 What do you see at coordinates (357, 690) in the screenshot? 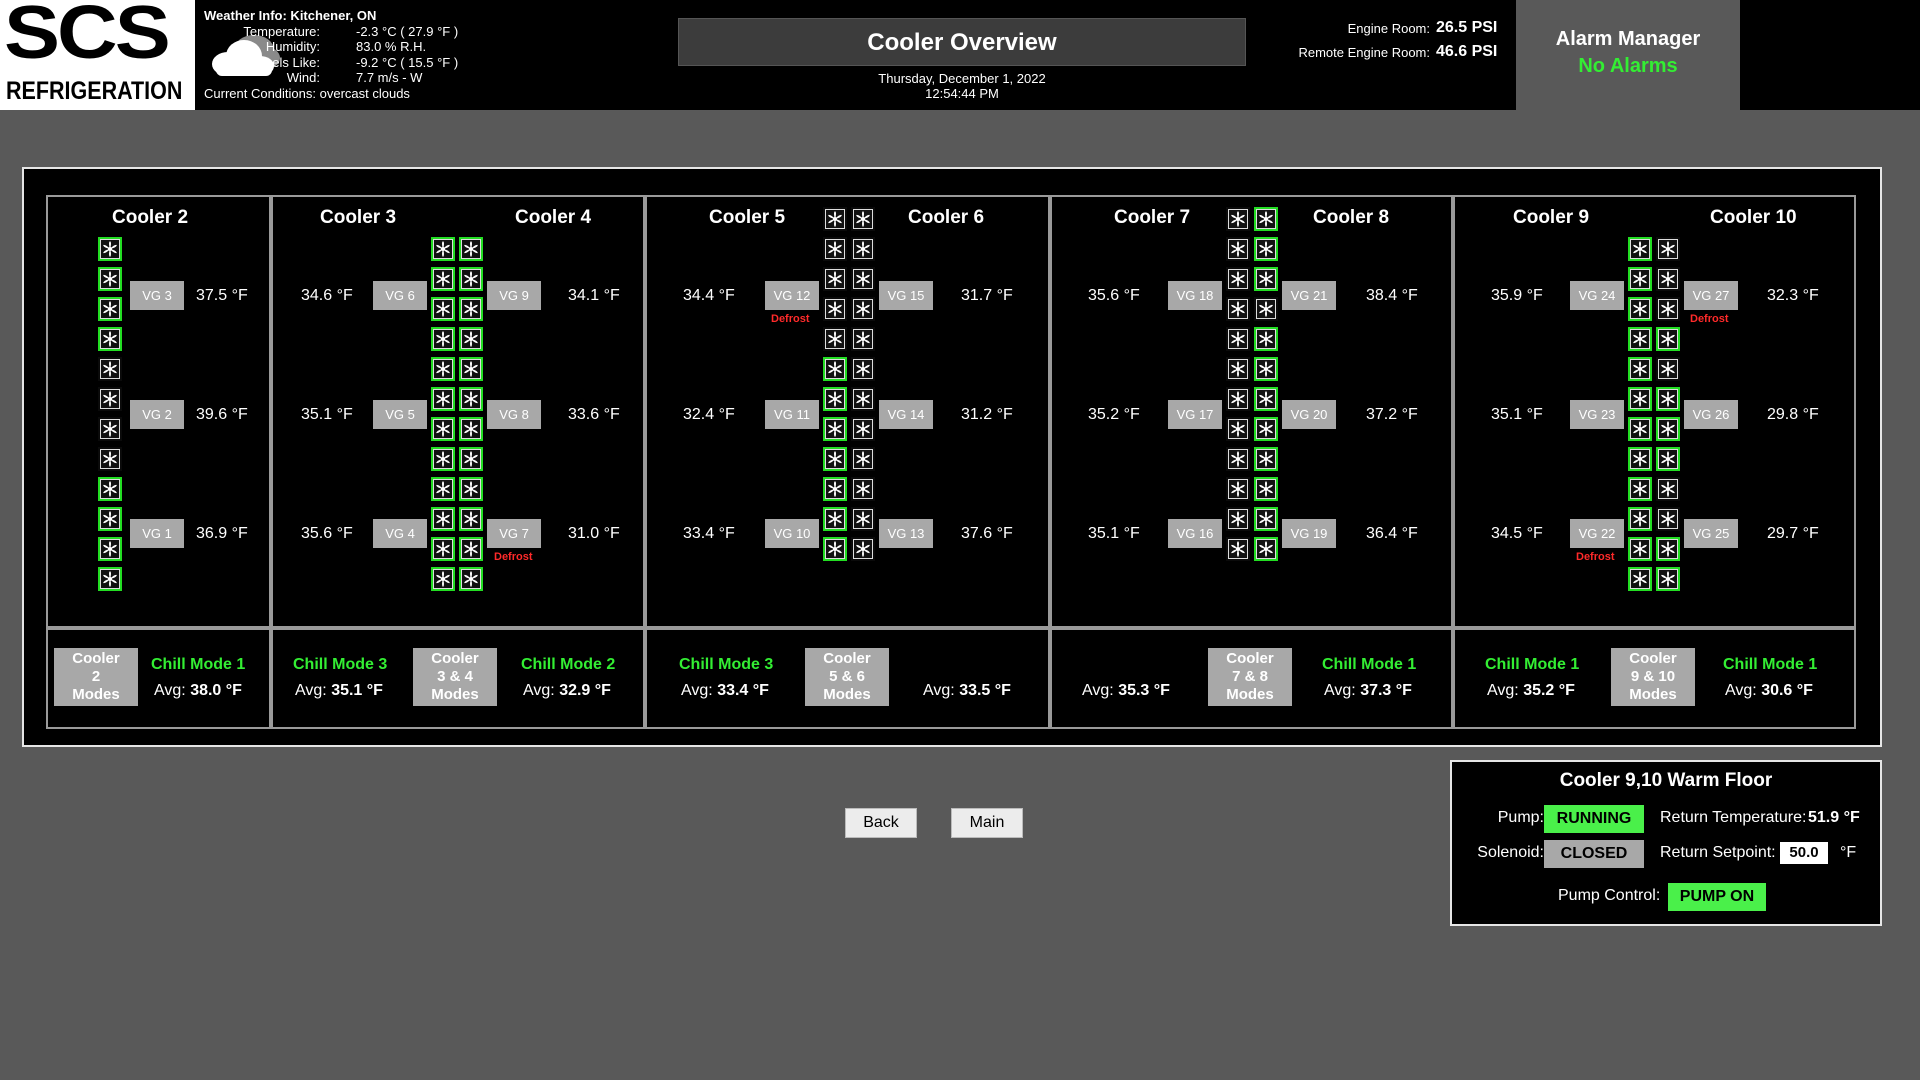
I see `avg-value: 35.1 °F` at bounding box center [357, 690].